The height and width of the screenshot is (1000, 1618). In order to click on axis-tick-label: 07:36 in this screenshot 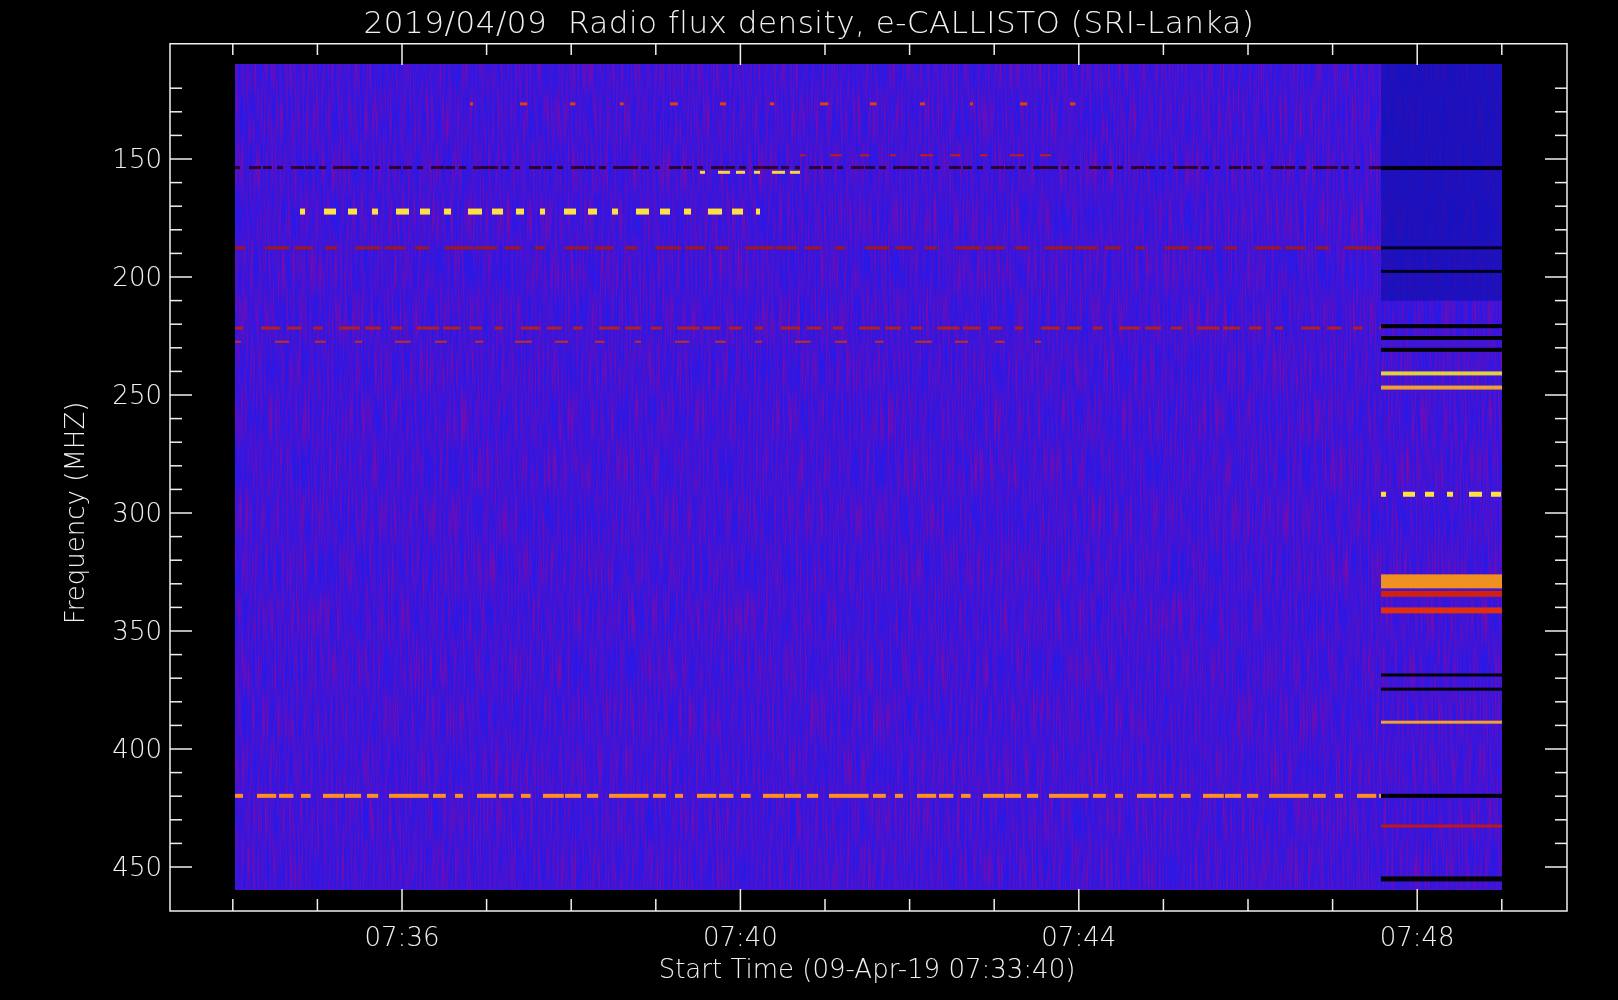, I will do `click(402, 937)`.